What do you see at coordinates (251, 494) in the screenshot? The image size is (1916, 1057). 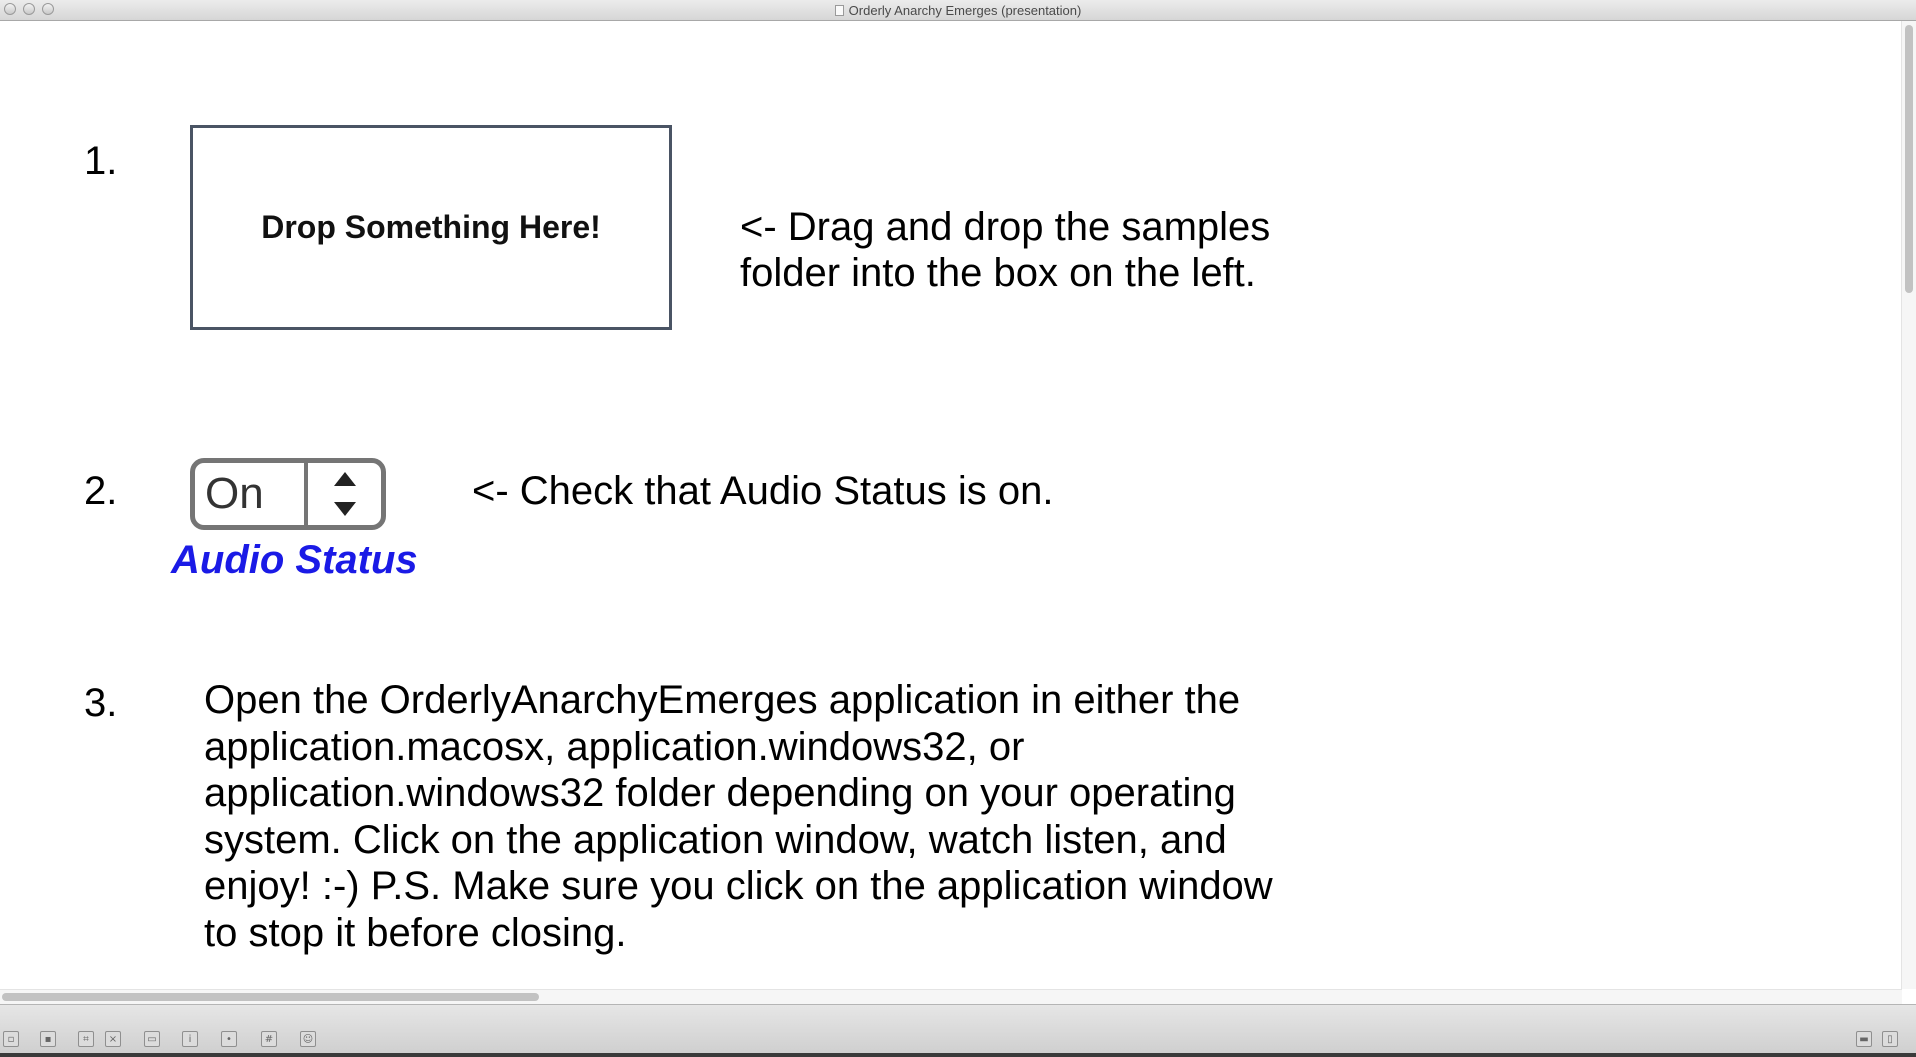 I see `audio-status-value: On` at bounding box center [251, 494].